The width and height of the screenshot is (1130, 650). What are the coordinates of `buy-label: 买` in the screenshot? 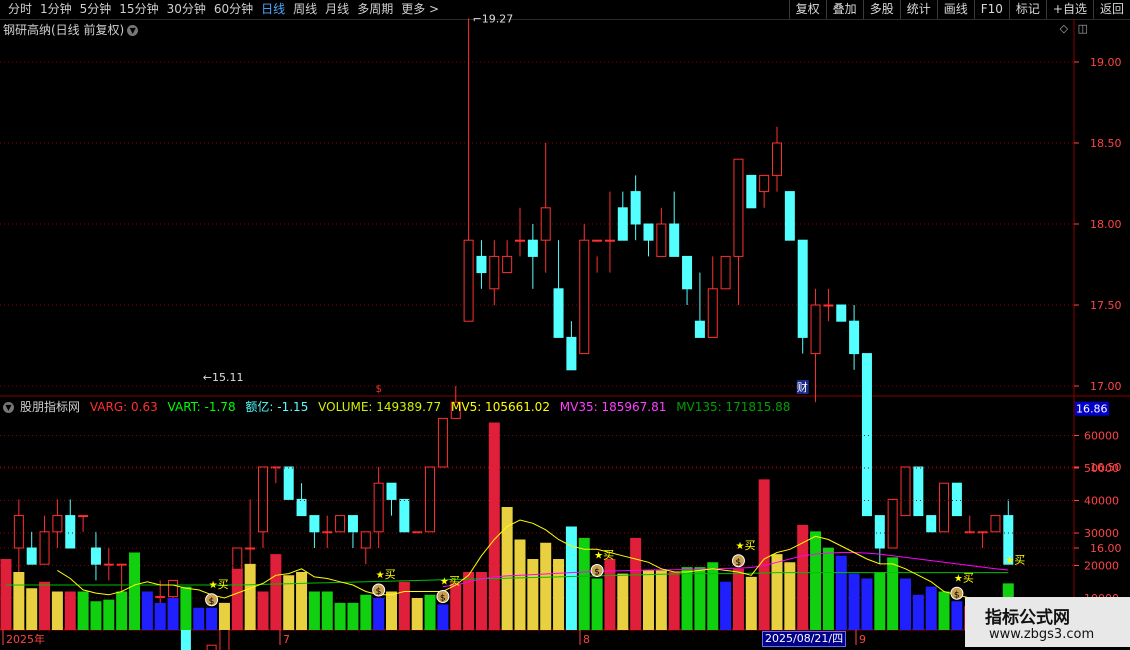 It's located at (749, 545).